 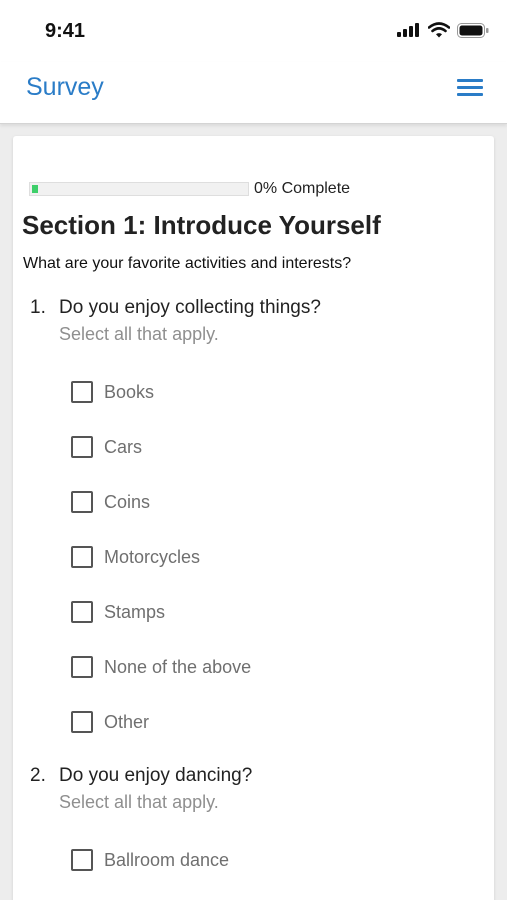 What do you see at coordinates (178, 666) in the screenshot?
I see `option-label: None of the above` at bounding box center [178, 666].